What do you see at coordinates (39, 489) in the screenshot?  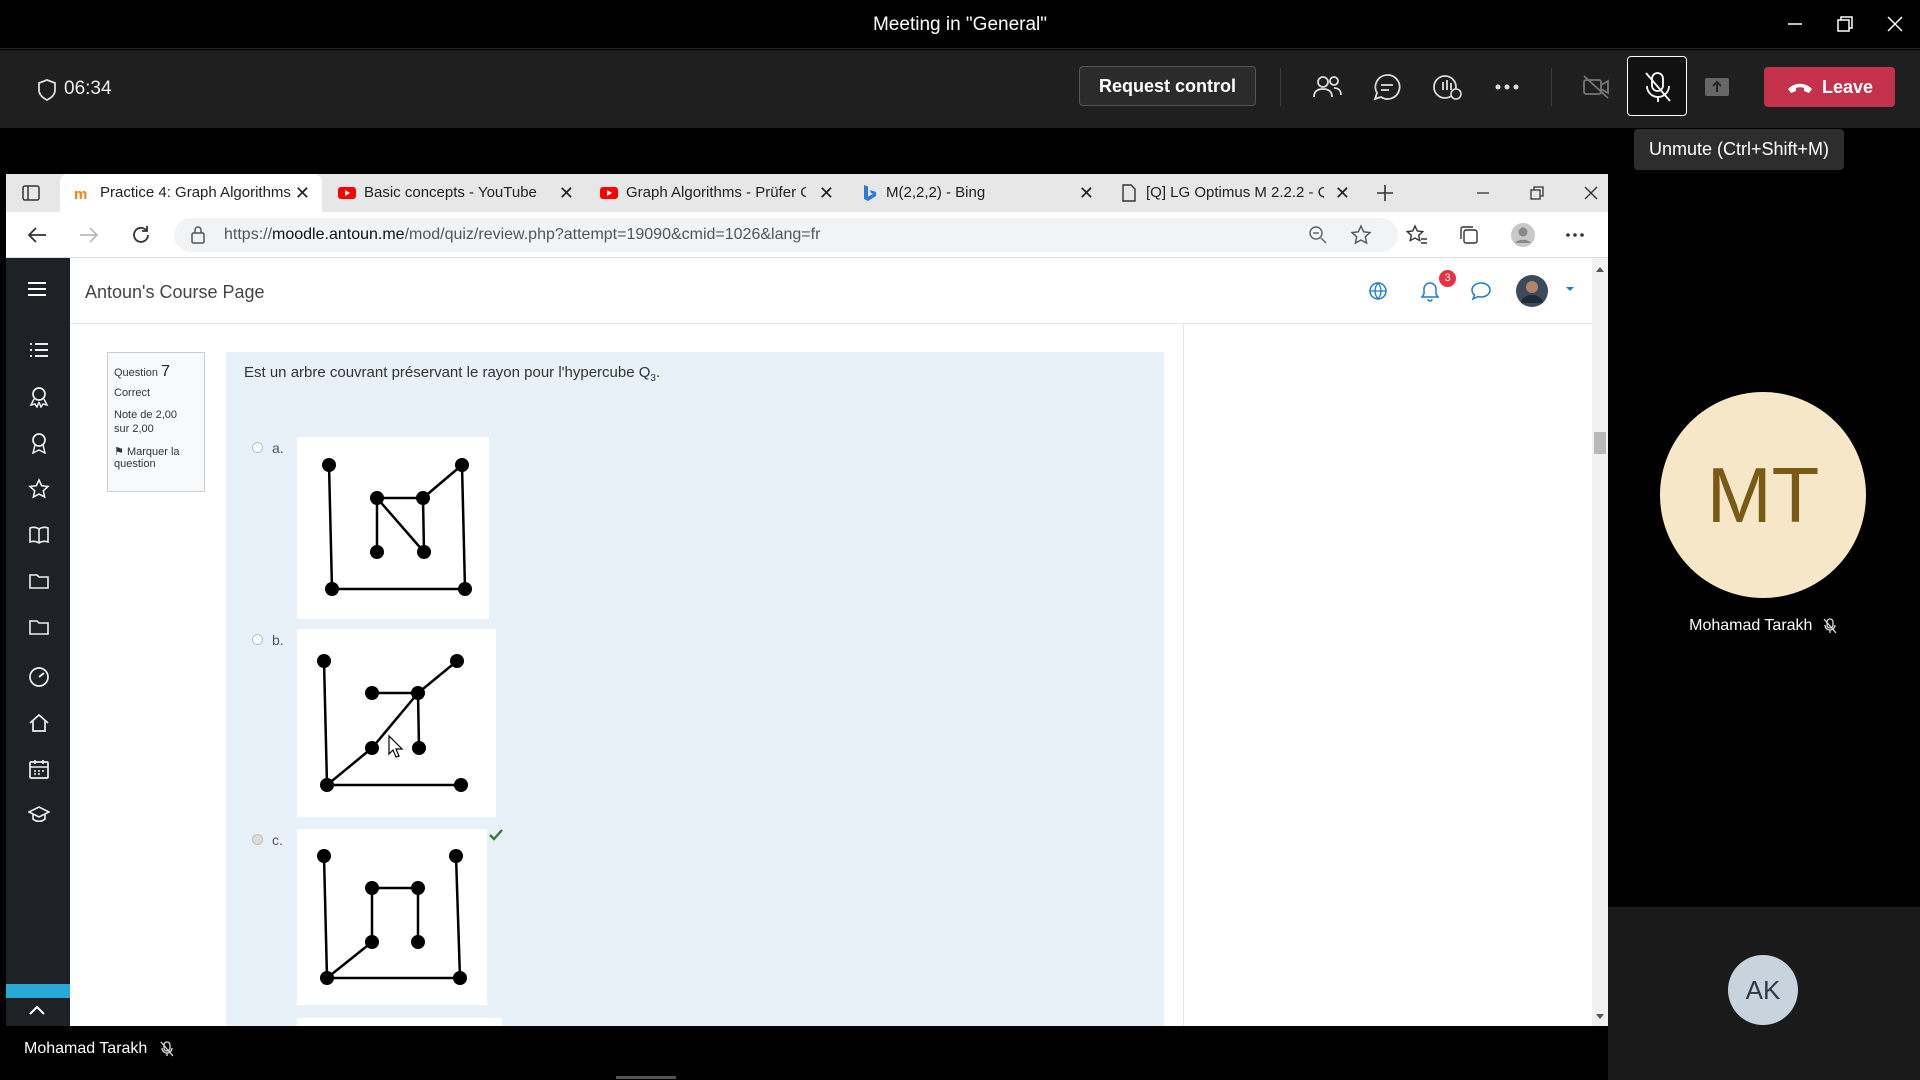 I see `grades-star-icon` at bounding box center [39, 489].